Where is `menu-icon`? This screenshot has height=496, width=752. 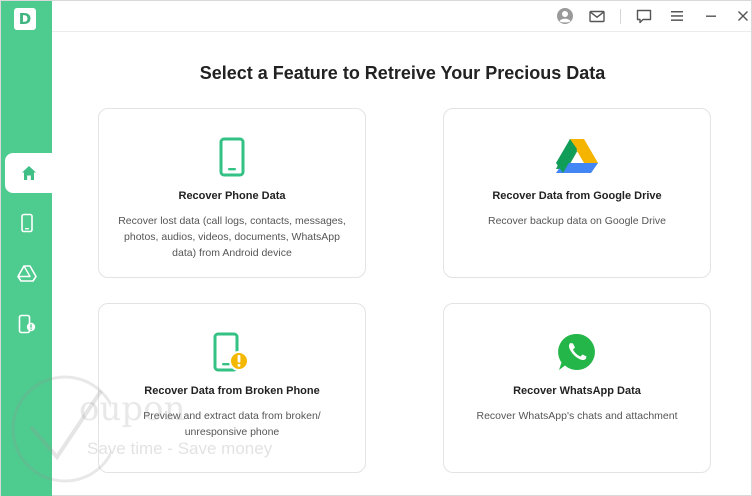
menu-icon is located at coordinates (677, 16).